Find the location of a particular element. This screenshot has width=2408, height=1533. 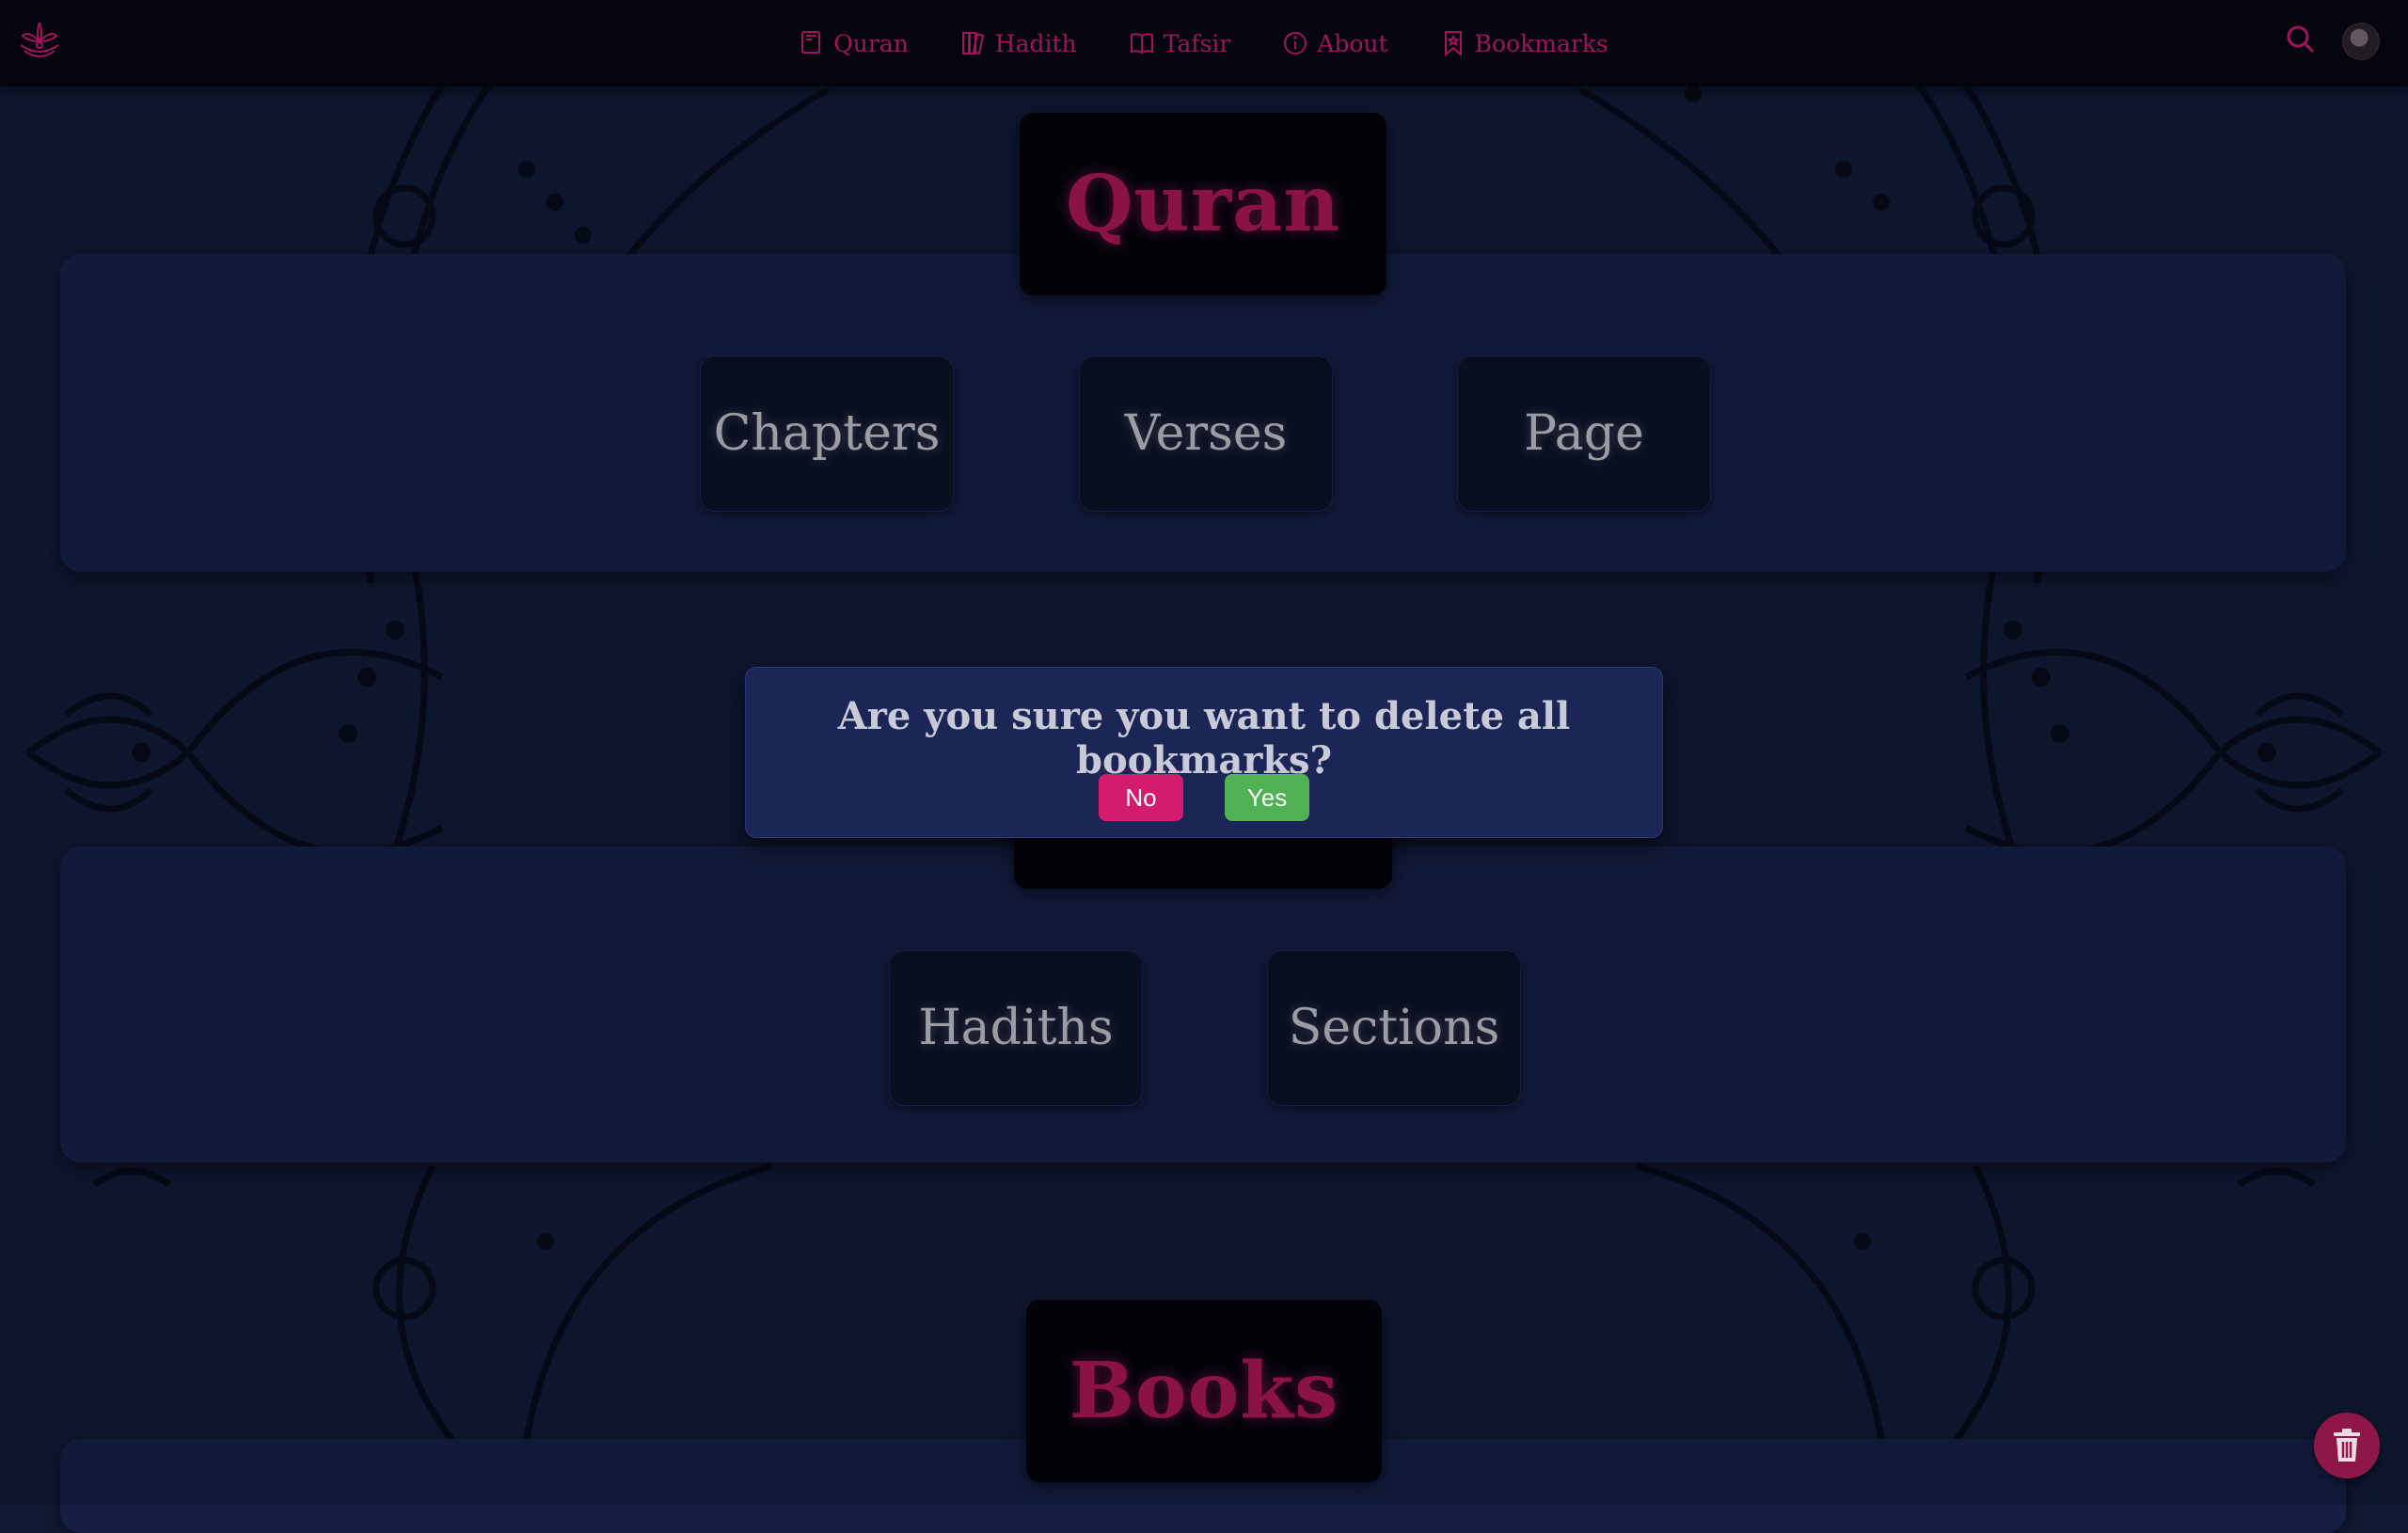

open-book-icon is located at coordinates (1142, 44).